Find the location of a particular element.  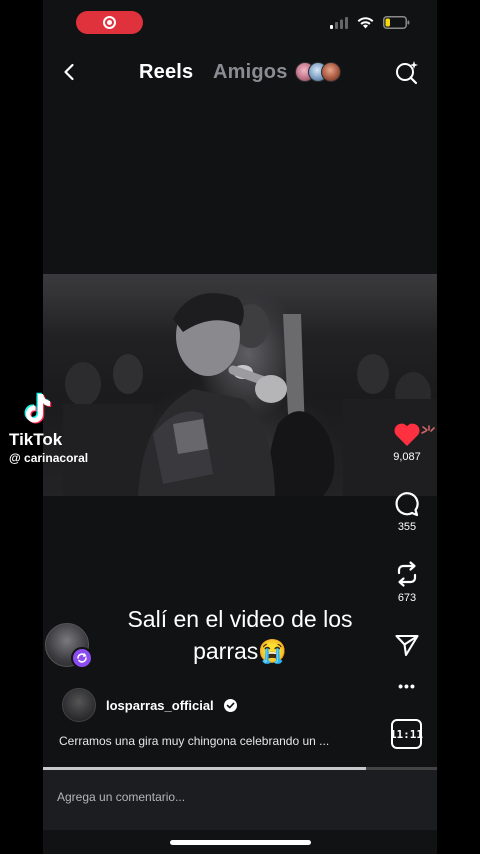

repost-button: 673 is located at coordinates (407, 582).